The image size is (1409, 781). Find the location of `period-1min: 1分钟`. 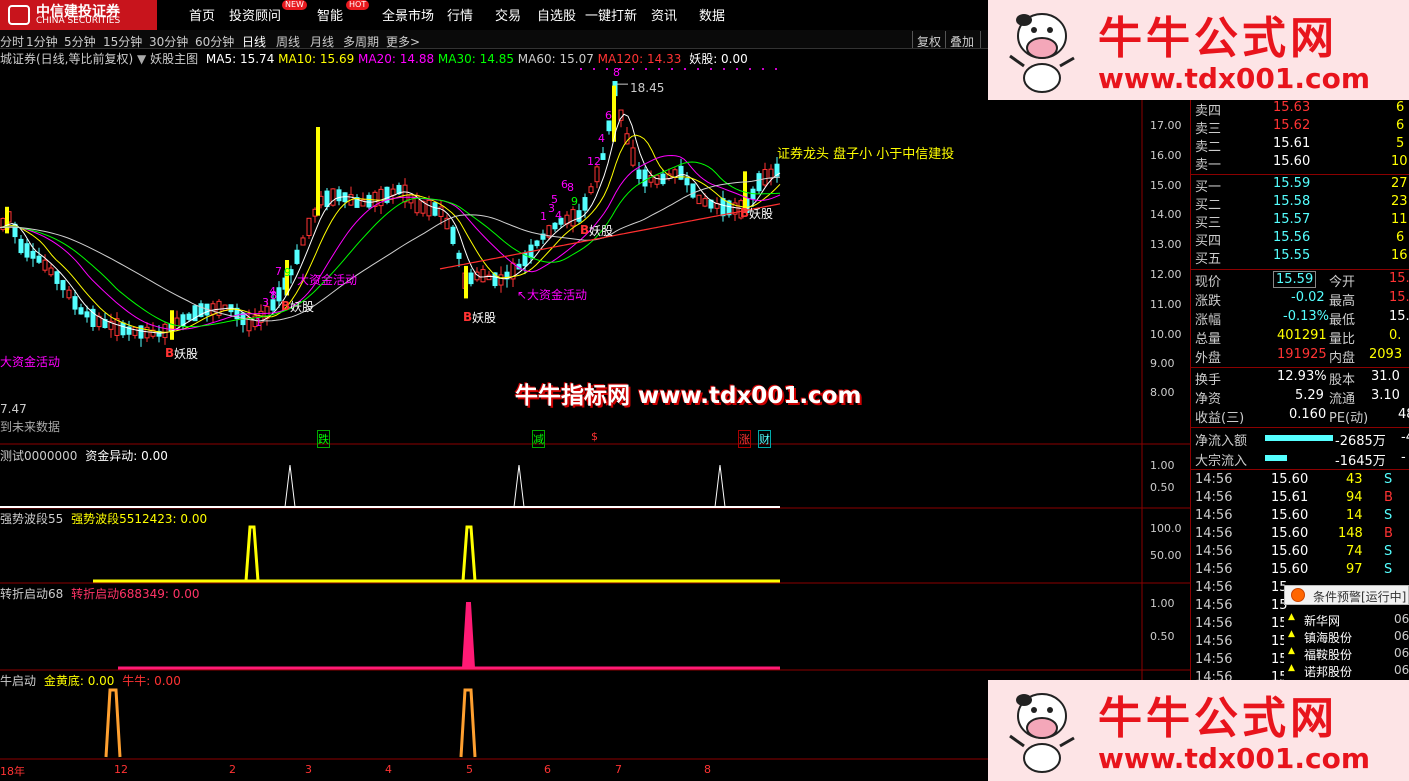

period-1min: 1分钟 is located at coordinates (42, 41).